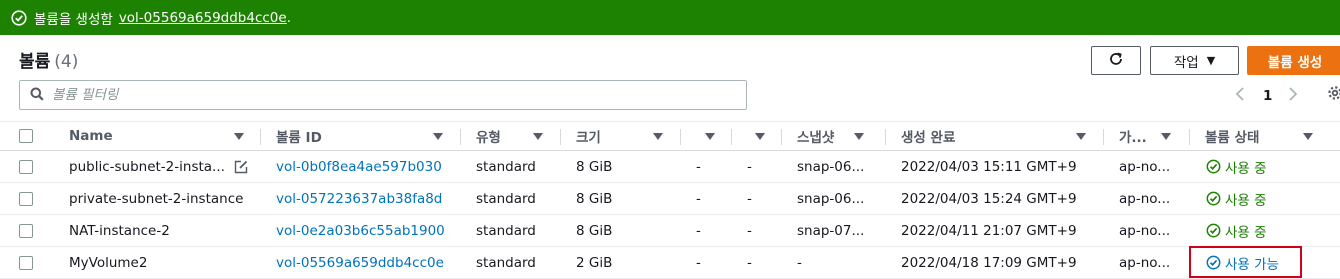 The image size is (1340, 279). I want to click on column-header-name: Name, so click(159, 136).